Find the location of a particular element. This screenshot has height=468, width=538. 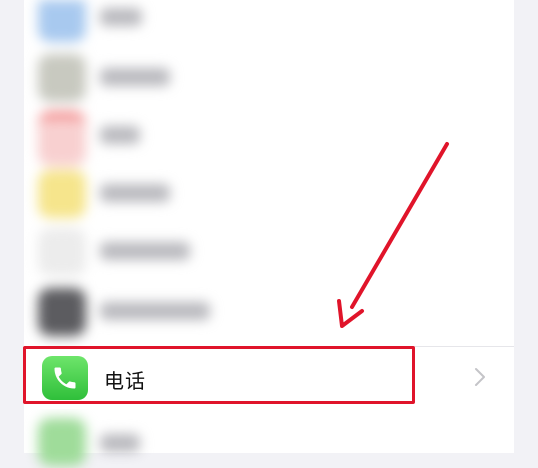

chevron-right-icon is located at coordinates (480, 377).